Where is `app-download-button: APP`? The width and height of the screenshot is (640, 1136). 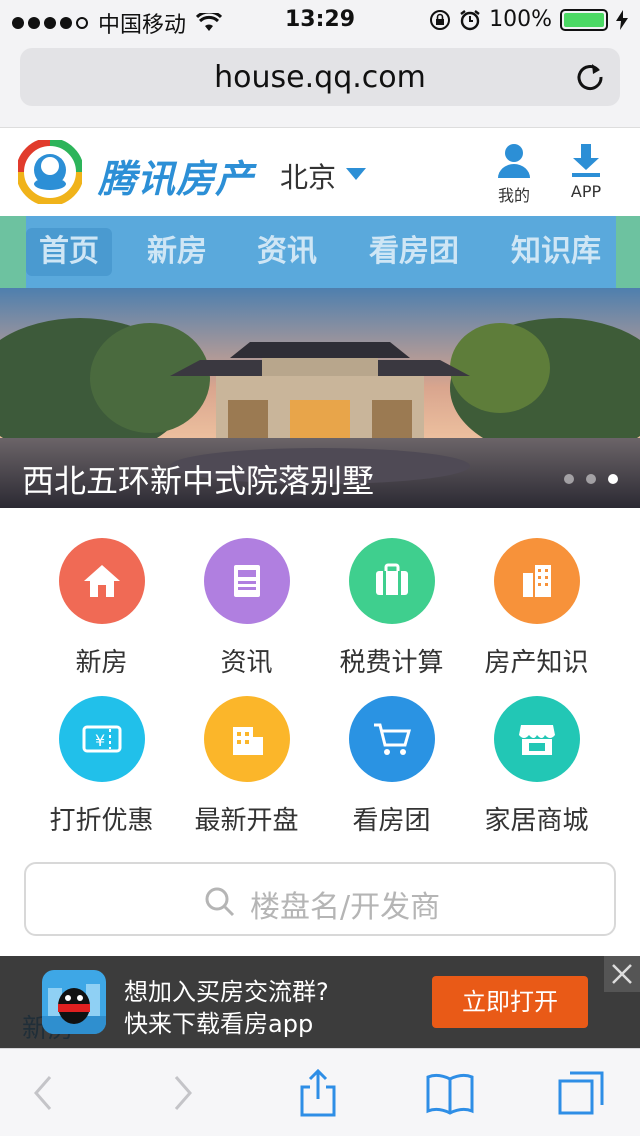
app-download-button: APP is located at coordinates (586, 171).